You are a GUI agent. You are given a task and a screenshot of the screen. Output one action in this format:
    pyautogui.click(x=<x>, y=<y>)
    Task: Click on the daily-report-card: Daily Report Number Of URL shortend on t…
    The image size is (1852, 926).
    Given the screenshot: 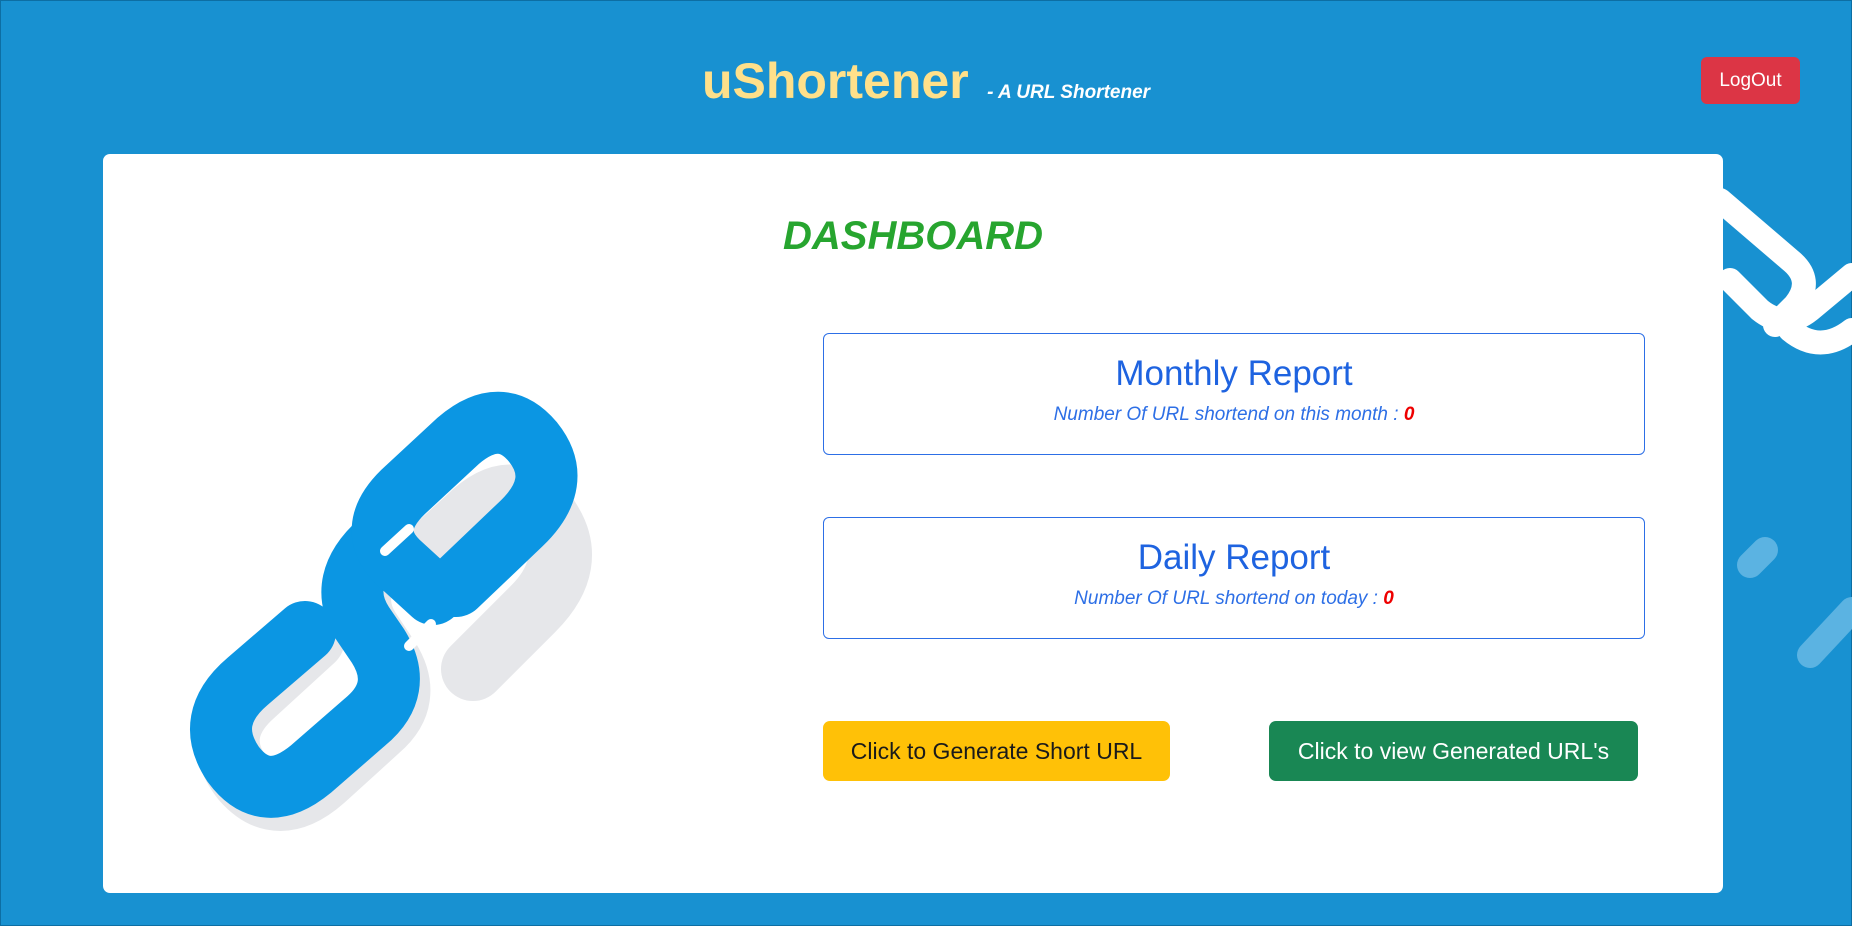 What is the action you would take?
    pyautogui.click(x=1234, y=578)
    